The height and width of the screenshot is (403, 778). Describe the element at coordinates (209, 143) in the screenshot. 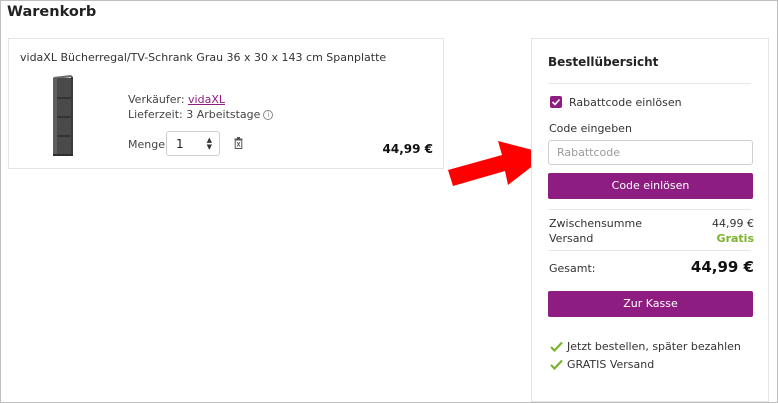

I see `select-arrows-icon: ▲ ▼` at that location.